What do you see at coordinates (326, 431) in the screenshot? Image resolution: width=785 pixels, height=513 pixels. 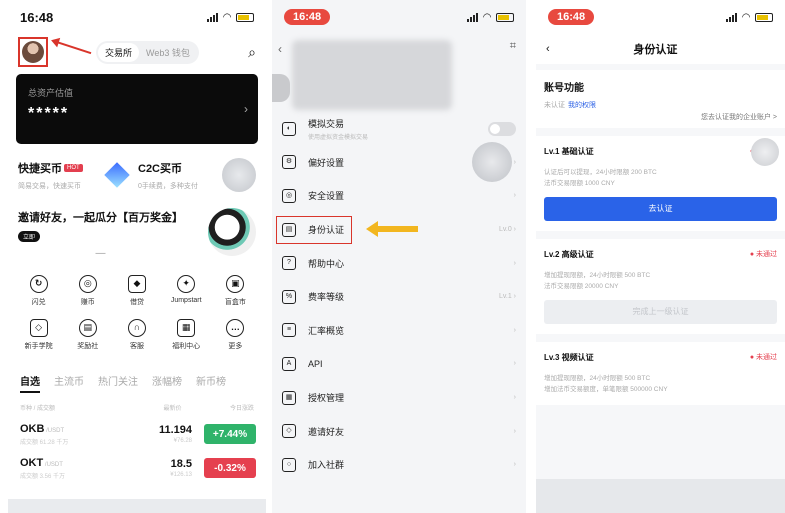 I see `menu-label: 邀请好友` at bounding box center [326, 431].